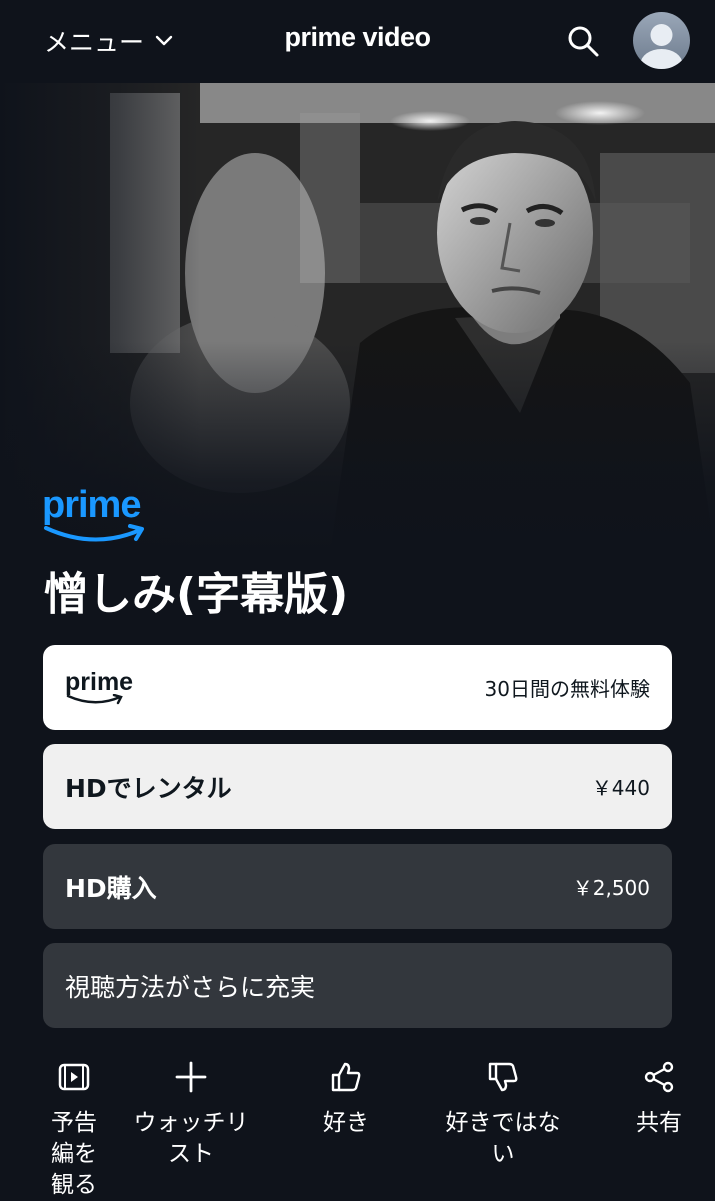  Describe the element at coordinates (357, 37) in the screenshot. I see `prime-video-logo: prime video` at that location.